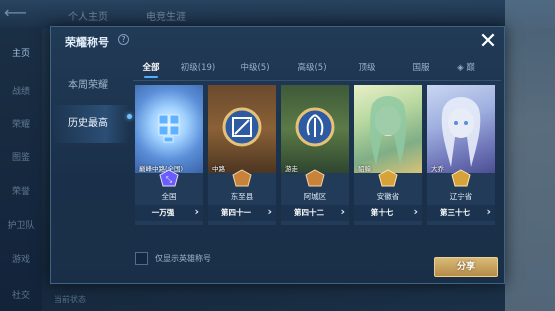  I want to click on title-card: 巅峰中路(全国) ⤡ 全国 一万强 ›, so click(169, 155).